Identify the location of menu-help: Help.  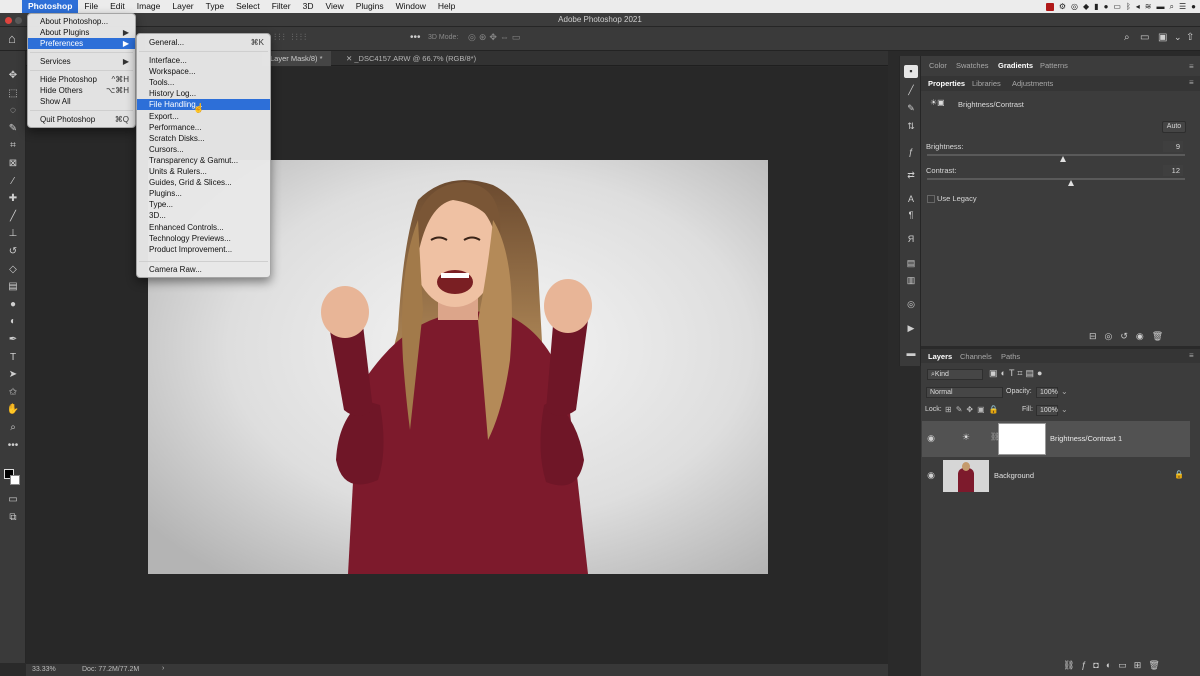
(446, 6).